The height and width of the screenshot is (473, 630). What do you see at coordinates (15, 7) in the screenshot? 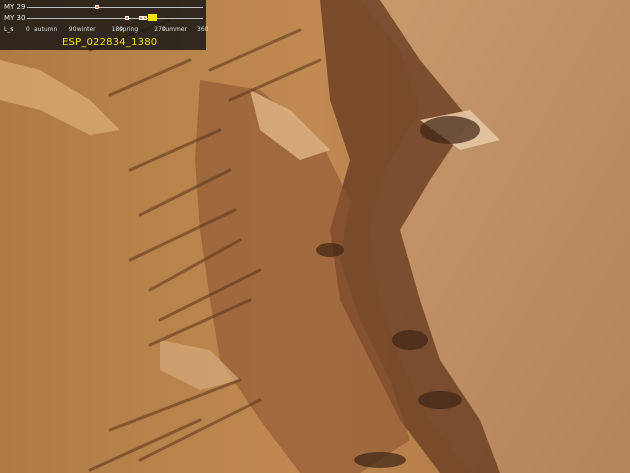
I see `my29-label: MY 29` at bounding box center [15, 7].